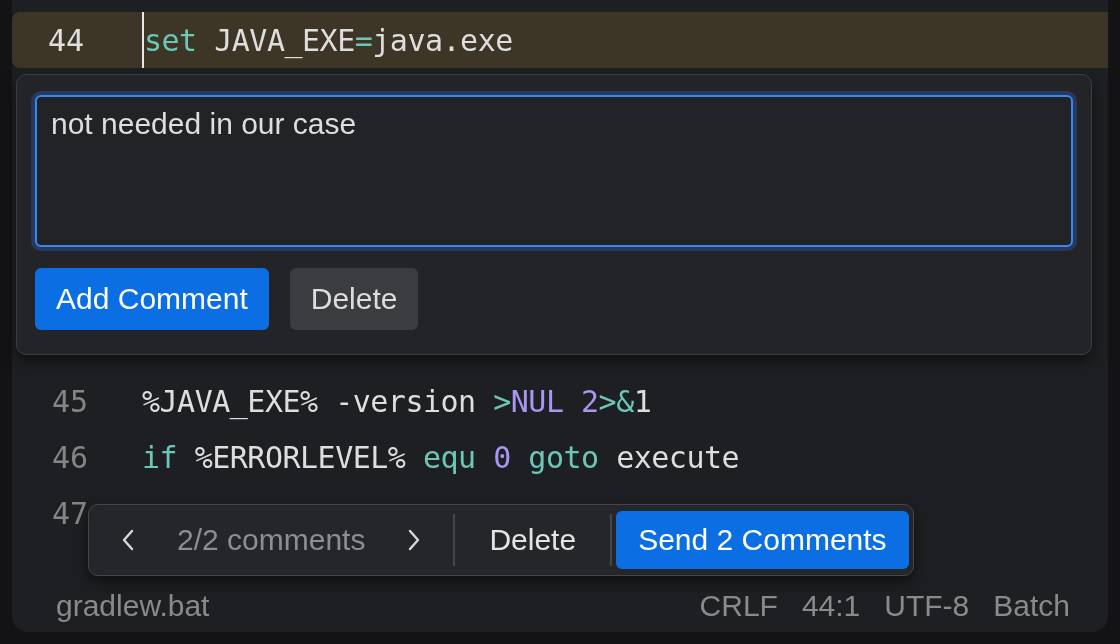 This screenshot has width=1120, height=644. I want to click on code-line: set JAVA_EXE=java.exe, so click(328, 40).